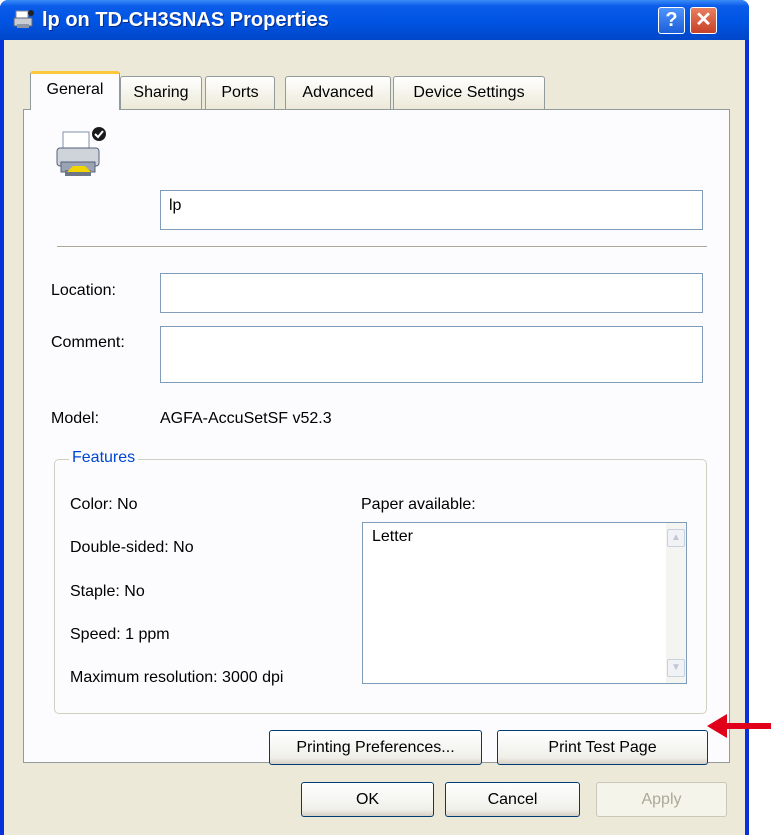  I want to click on feature-speed: Speed: 1 ppm, so click(120, 634).